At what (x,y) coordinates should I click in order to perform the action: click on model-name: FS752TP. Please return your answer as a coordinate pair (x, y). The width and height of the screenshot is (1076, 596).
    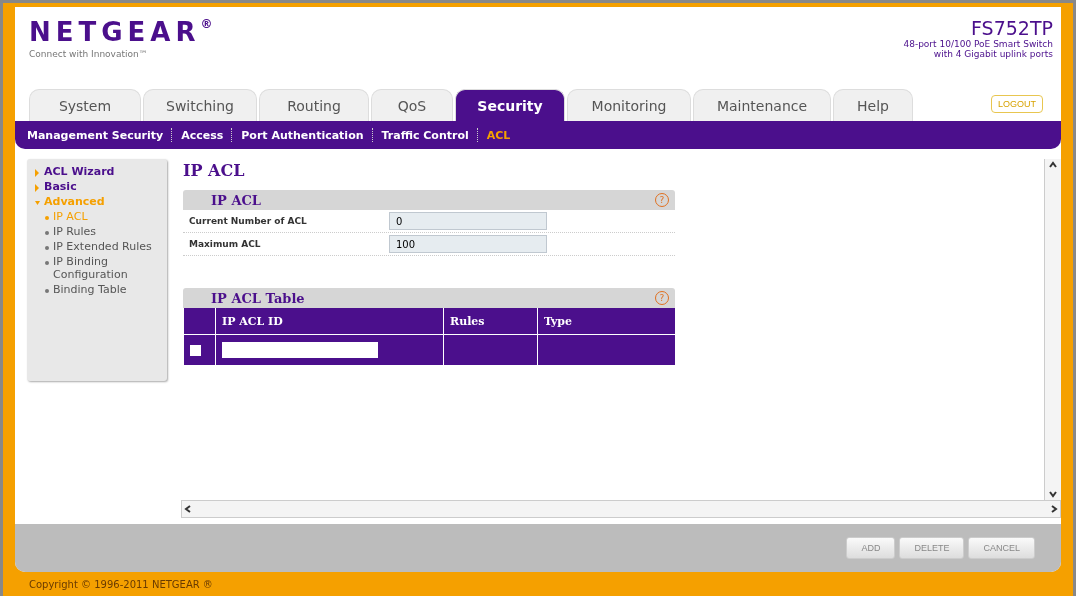
    Looking at the image, I should click on (1011, 28).